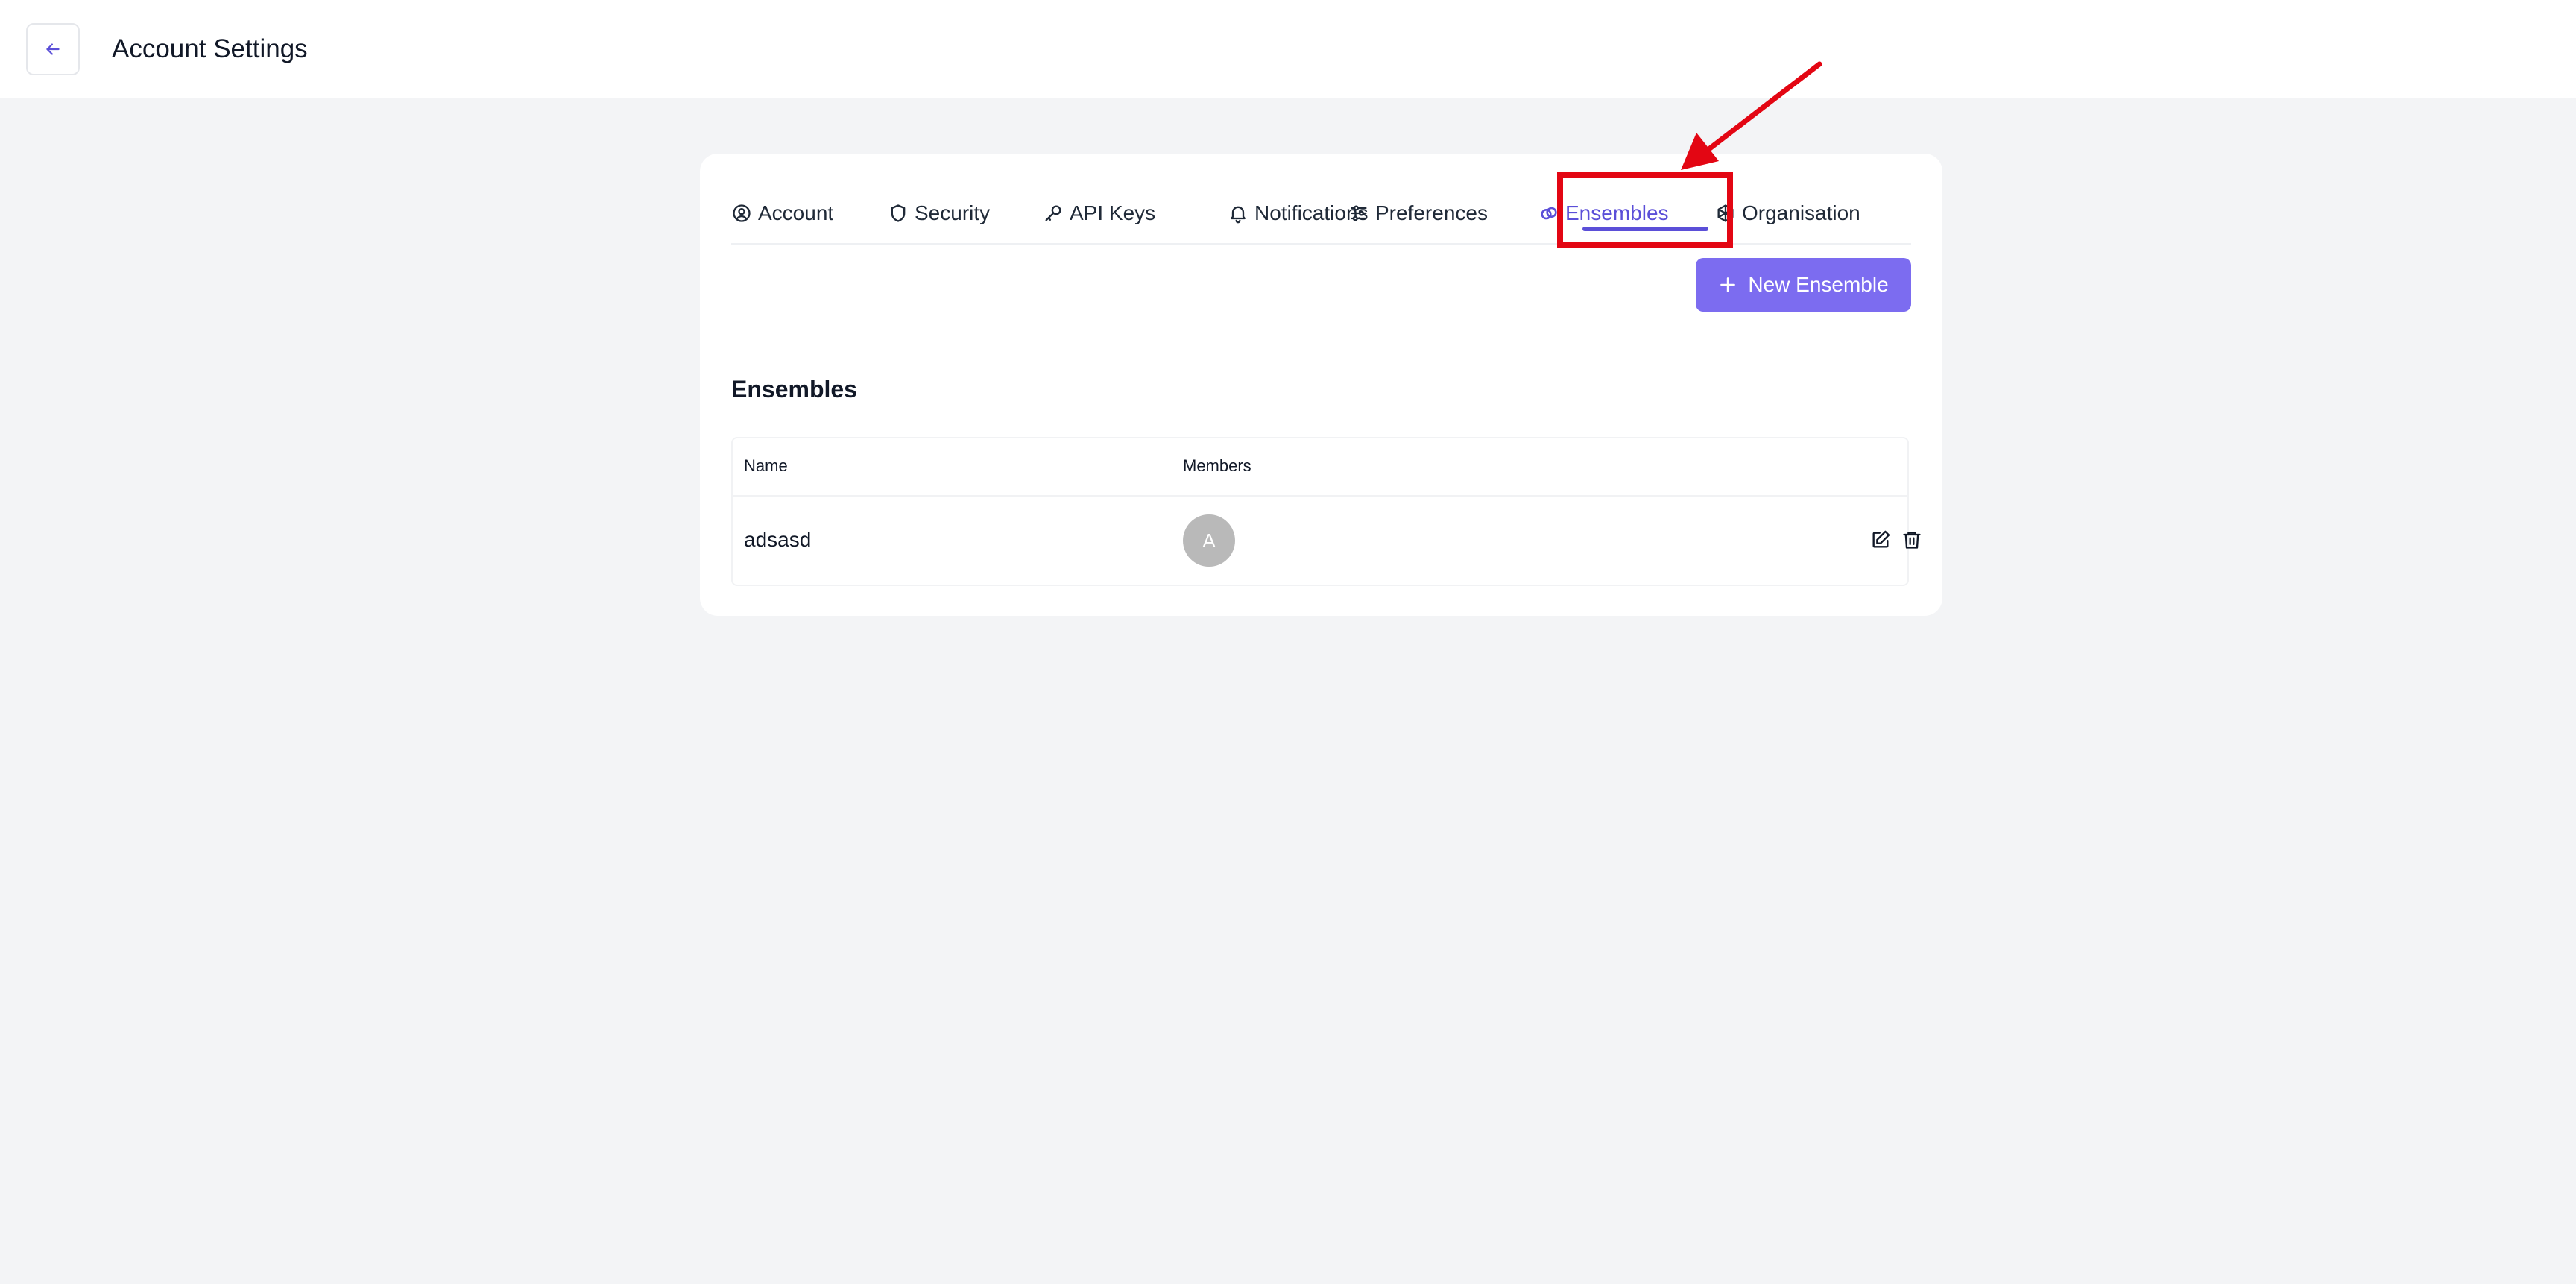  What do you see at coordinates (796, 213) in the screenshot?
I see `tab-label: Account` at bounding box center [796, 213].